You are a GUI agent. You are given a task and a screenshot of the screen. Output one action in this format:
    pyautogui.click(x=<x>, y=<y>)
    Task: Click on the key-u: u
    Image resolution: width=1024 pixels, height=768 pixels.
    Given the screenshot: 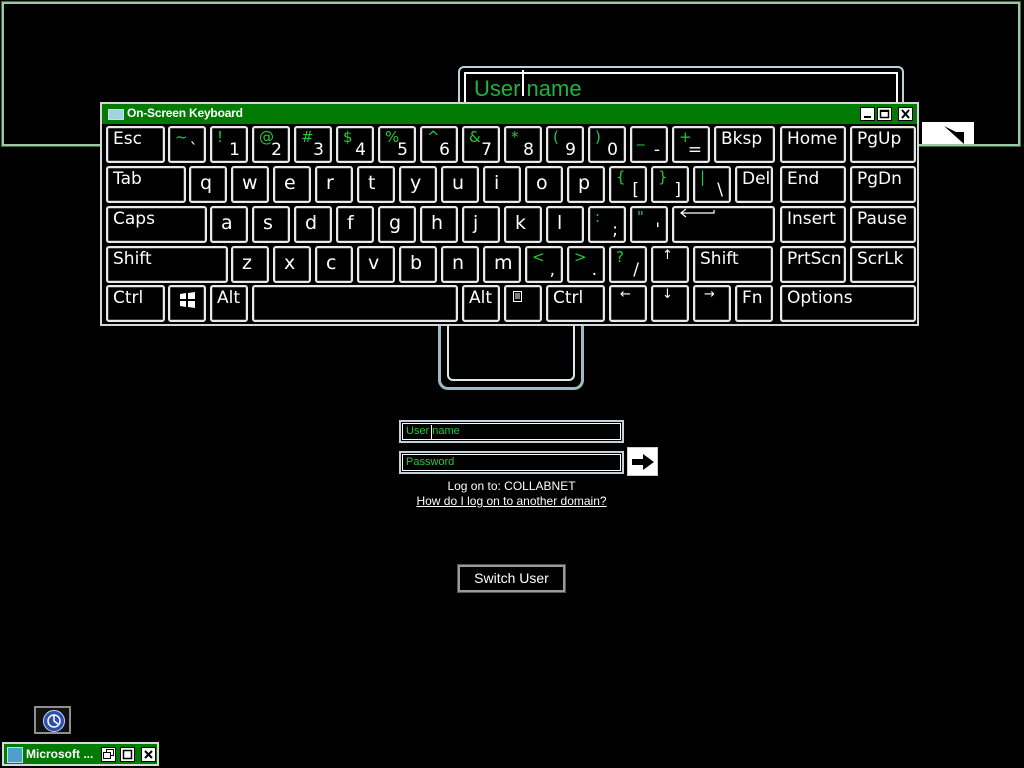 What is the action you would take?
    pyautogui.click(x=460, y=184)
    